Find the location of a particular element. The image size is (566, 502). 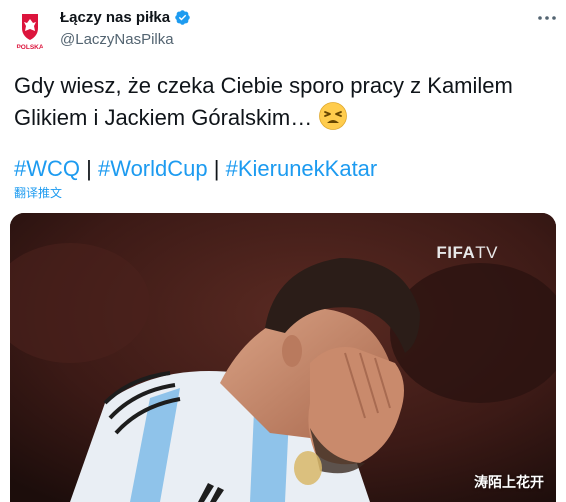

polska-crest-icon: POLSKA is located at coordinates (30, 30).